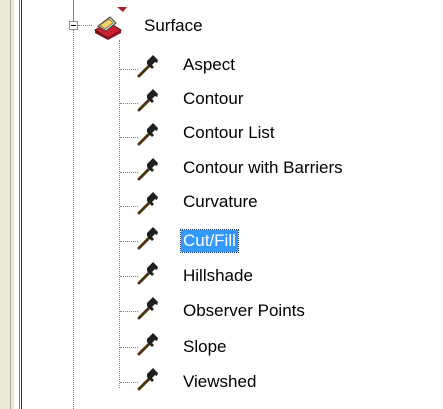 Image resolution: width=443 pixels, height=409 pixels. I want to click on partial-tool-icon, so click(125, 6).